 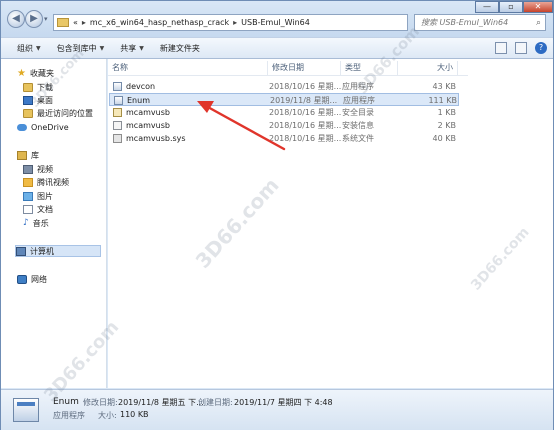 What do you see at coordinates (26, 410) in the screenshot?
I see `application-large-icon` at bounding box center [26, 410].